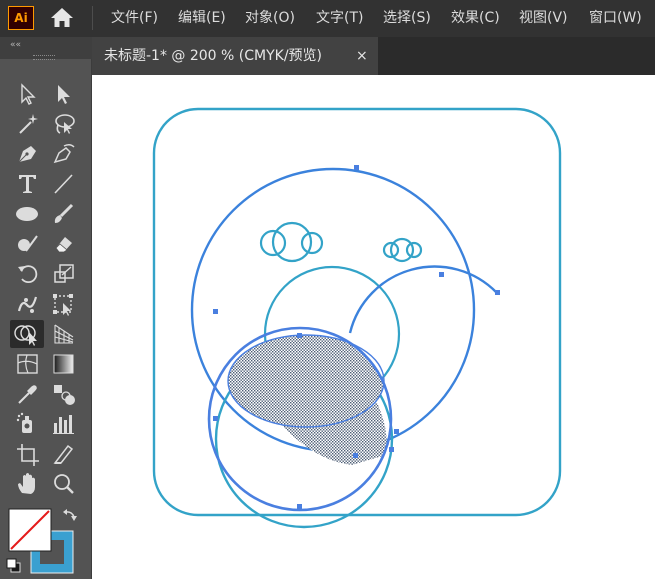 The width and height of the screenshot is (655, 579). I want to click on menu-select: 选择(S), so click(407, 18).